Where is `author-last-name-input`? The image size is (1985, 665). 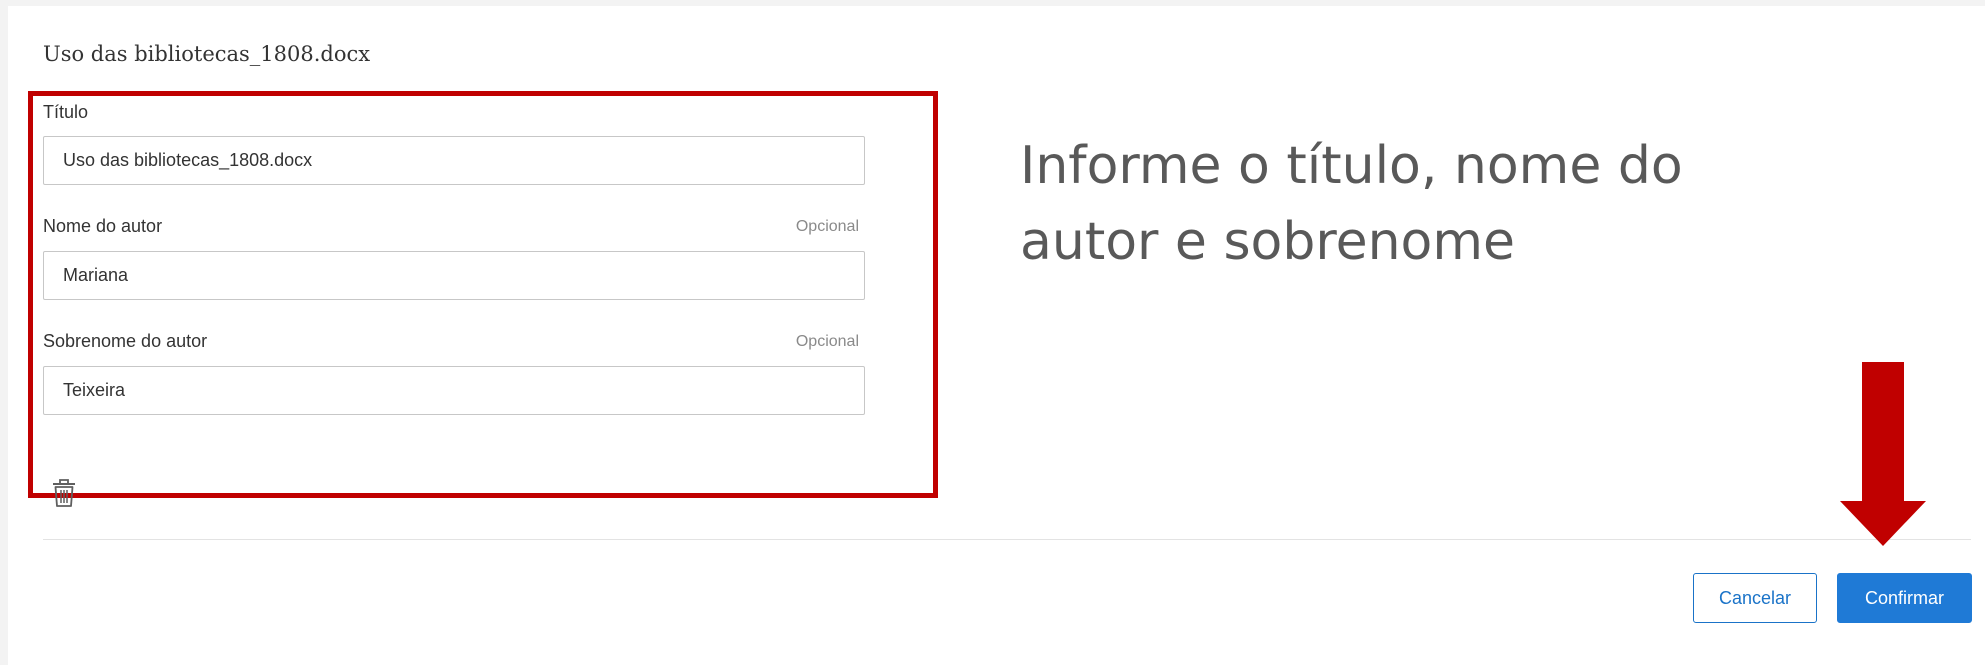 author-last-name-input is located at coordinates (454, 390).